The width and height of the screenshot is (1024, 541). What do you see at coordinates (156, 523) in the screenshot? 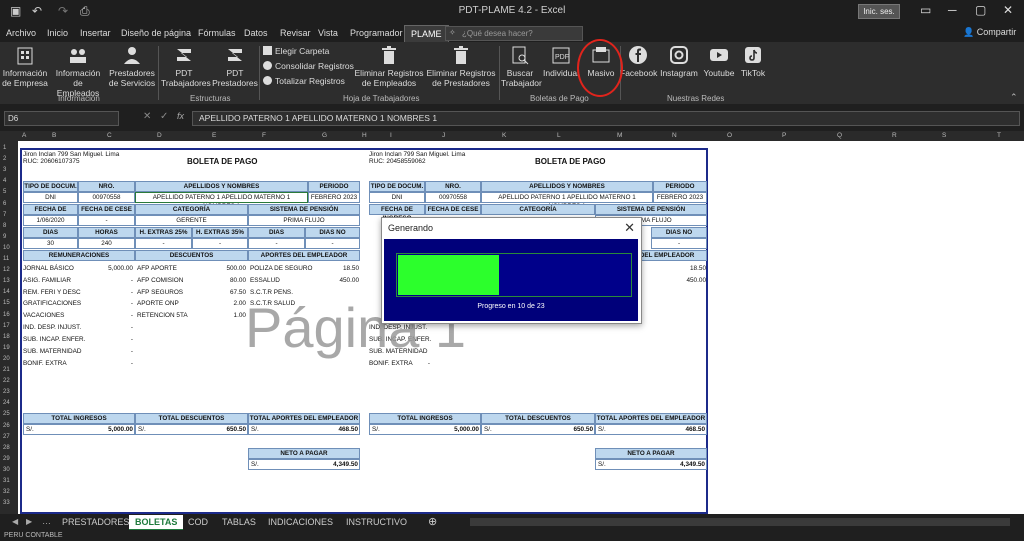
I see `sheet-tab-boletas: BOLETAS` at bounding box center [156, 523].